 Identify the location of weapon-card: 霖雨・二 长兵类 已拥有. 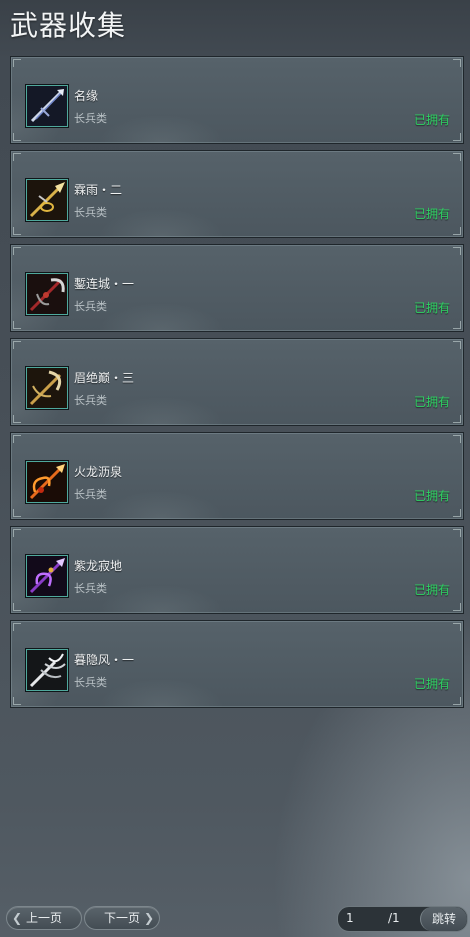
(237, 194).